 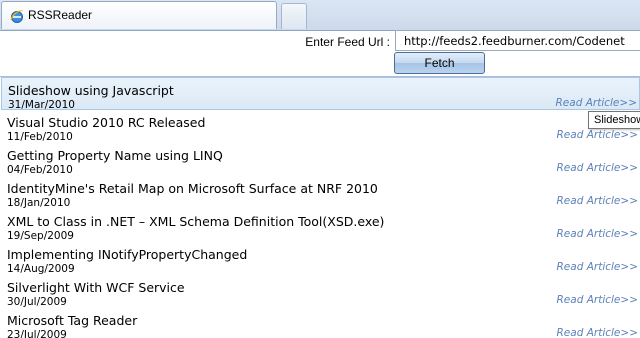 What do you see at coordinates (17, 16) in the screenshot?
I see `ie-icon` at bounding box center [17, 16].